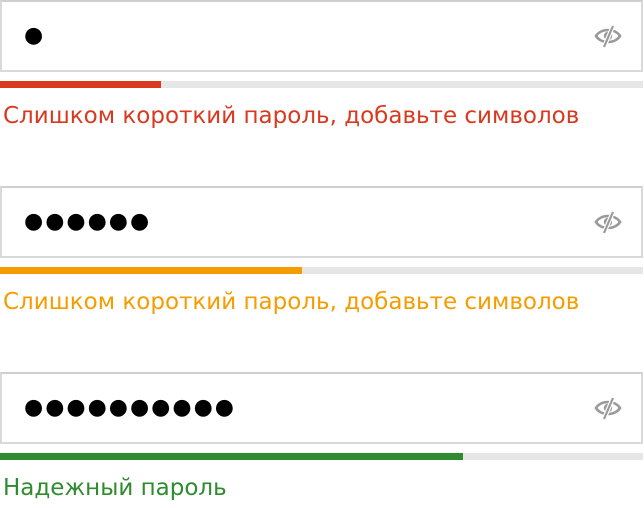 Image resolution: width=644 pixels, height=508 pixels. Describe the element at coordinates (35, 35) in the screenshot. I see `password-masked-value: ●` at that location.